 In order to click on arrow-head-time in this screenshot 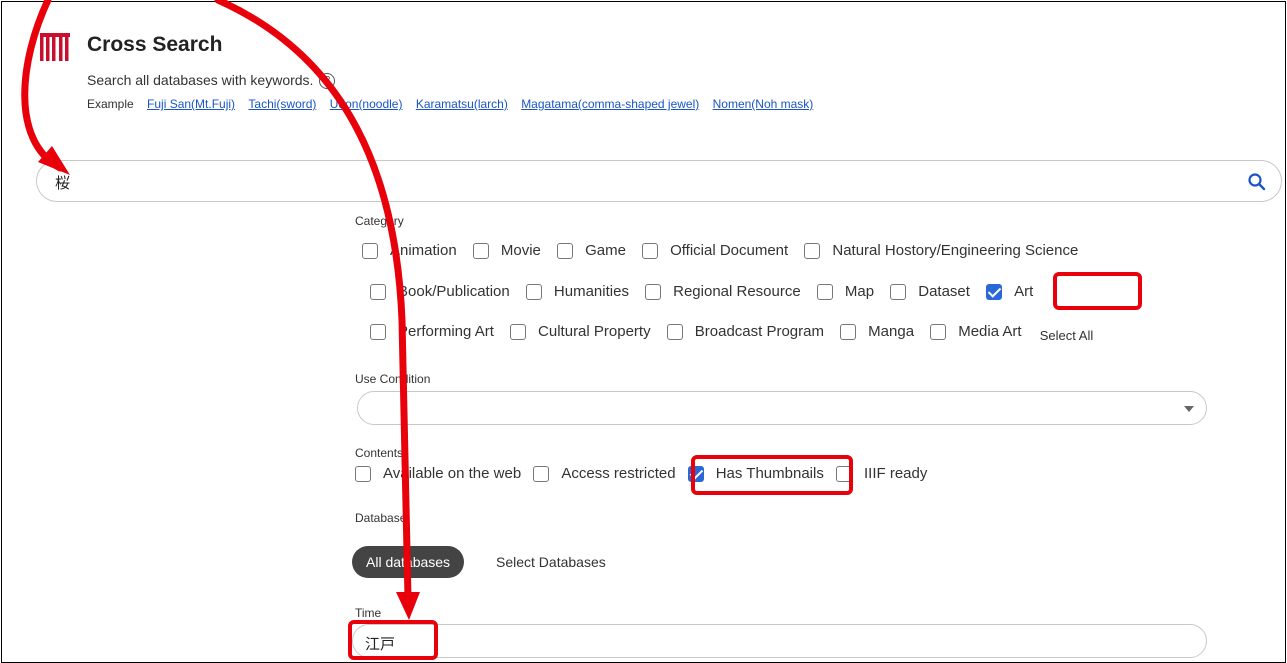, I will do `click(408, 606)`.